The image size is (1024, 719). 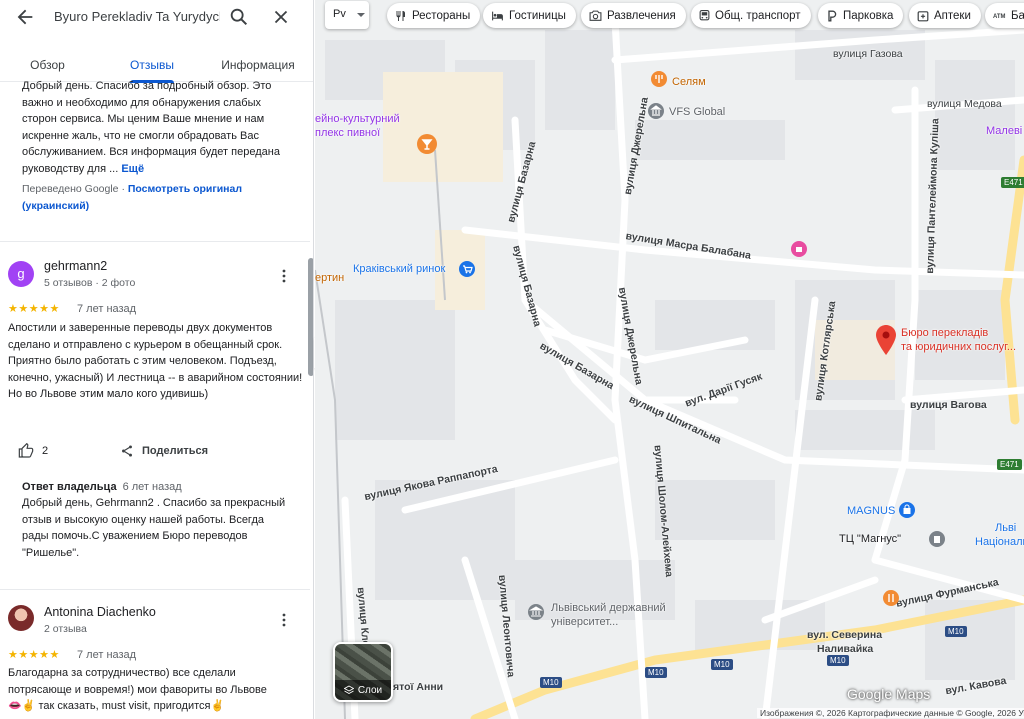 I want to click on camera-icon, so click(x=595, y=15).